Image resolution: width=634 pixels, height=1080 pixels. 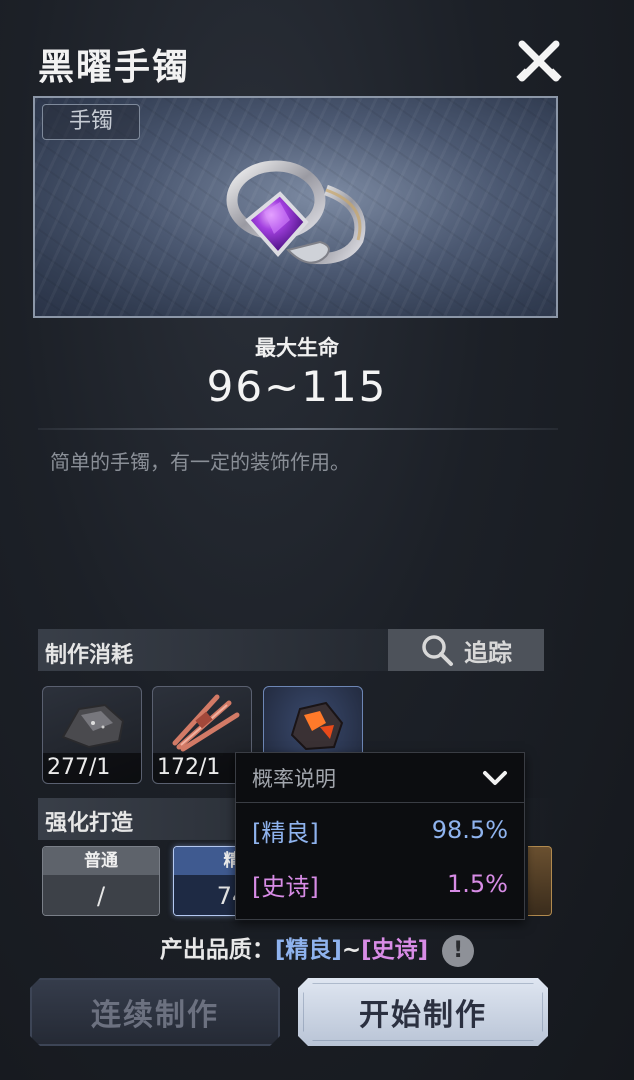 What do you see at coordinates (297, 386) in the screenshot?
I see `stat-value: 96~115` at bounding box center [297, 386].